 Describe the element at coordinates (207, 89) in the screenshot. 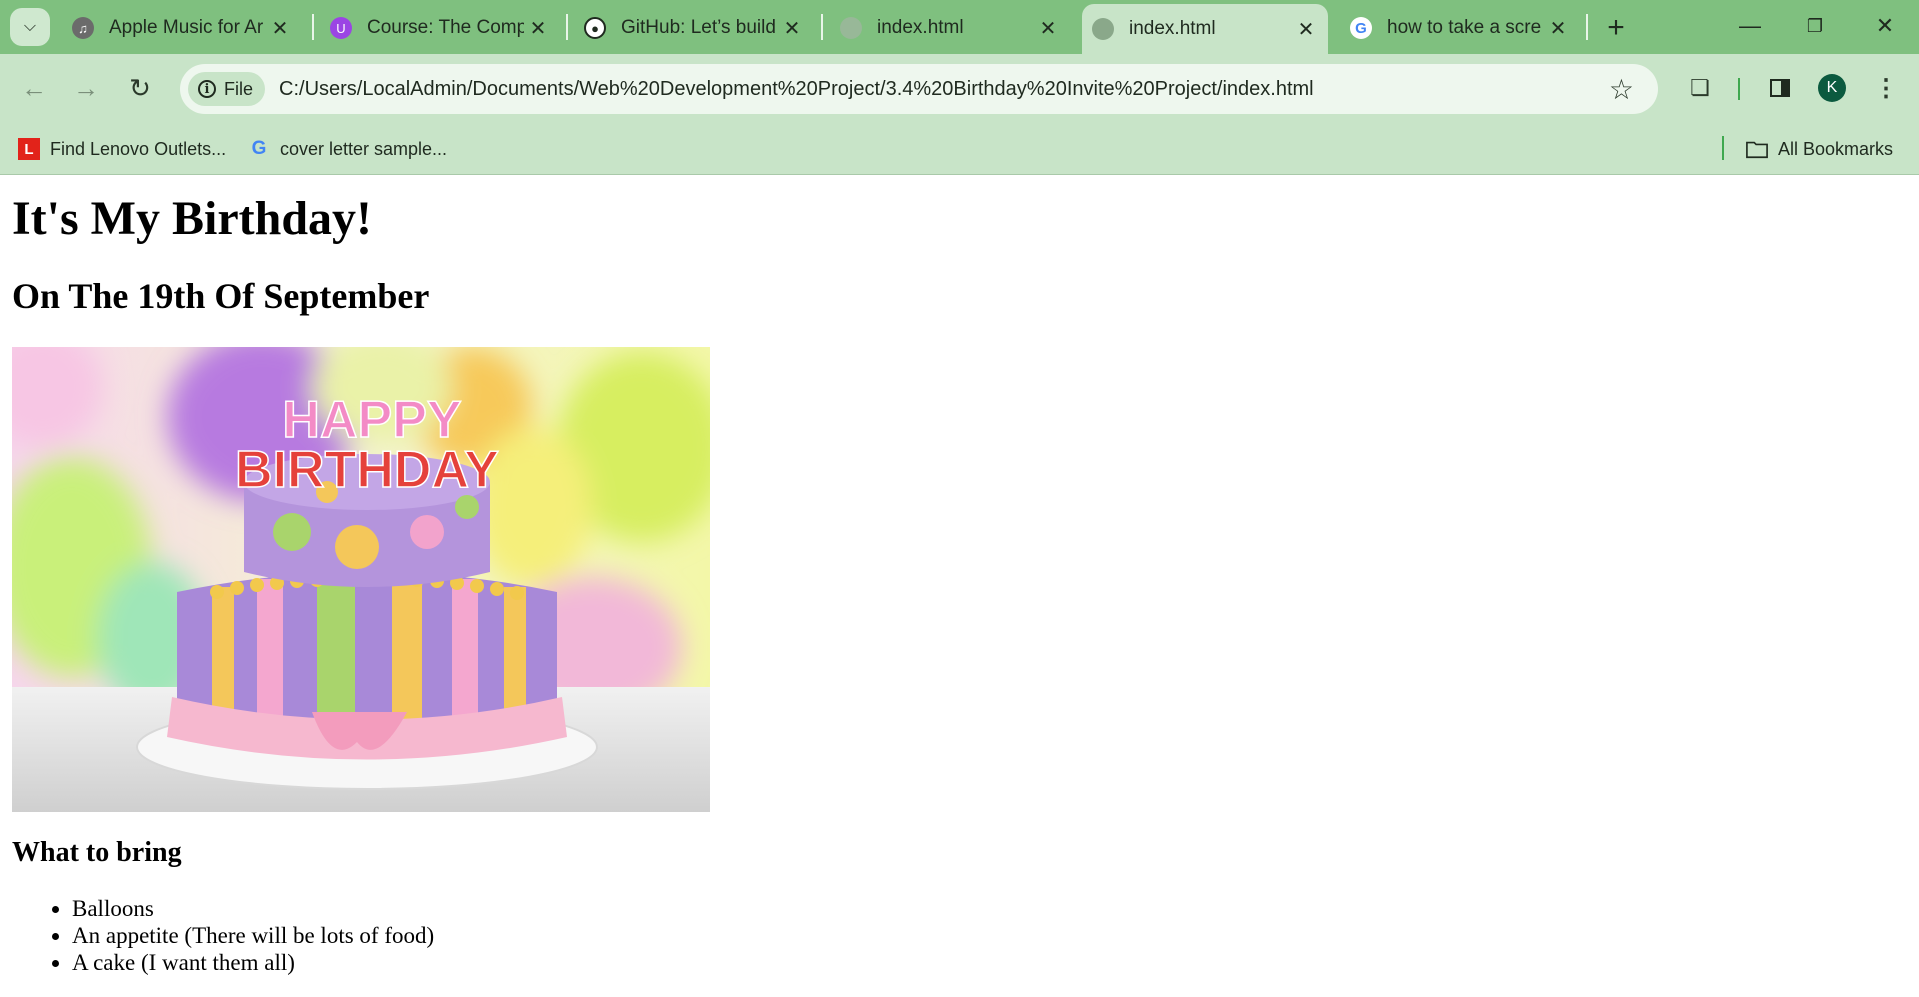

I see `info-icon: i` at that location.